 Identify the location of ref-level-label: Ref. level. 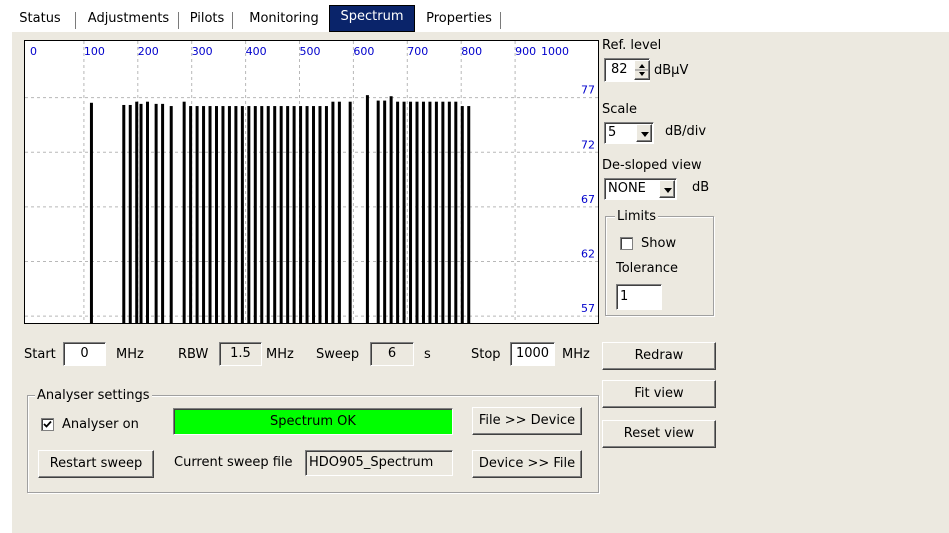
(632, 45).